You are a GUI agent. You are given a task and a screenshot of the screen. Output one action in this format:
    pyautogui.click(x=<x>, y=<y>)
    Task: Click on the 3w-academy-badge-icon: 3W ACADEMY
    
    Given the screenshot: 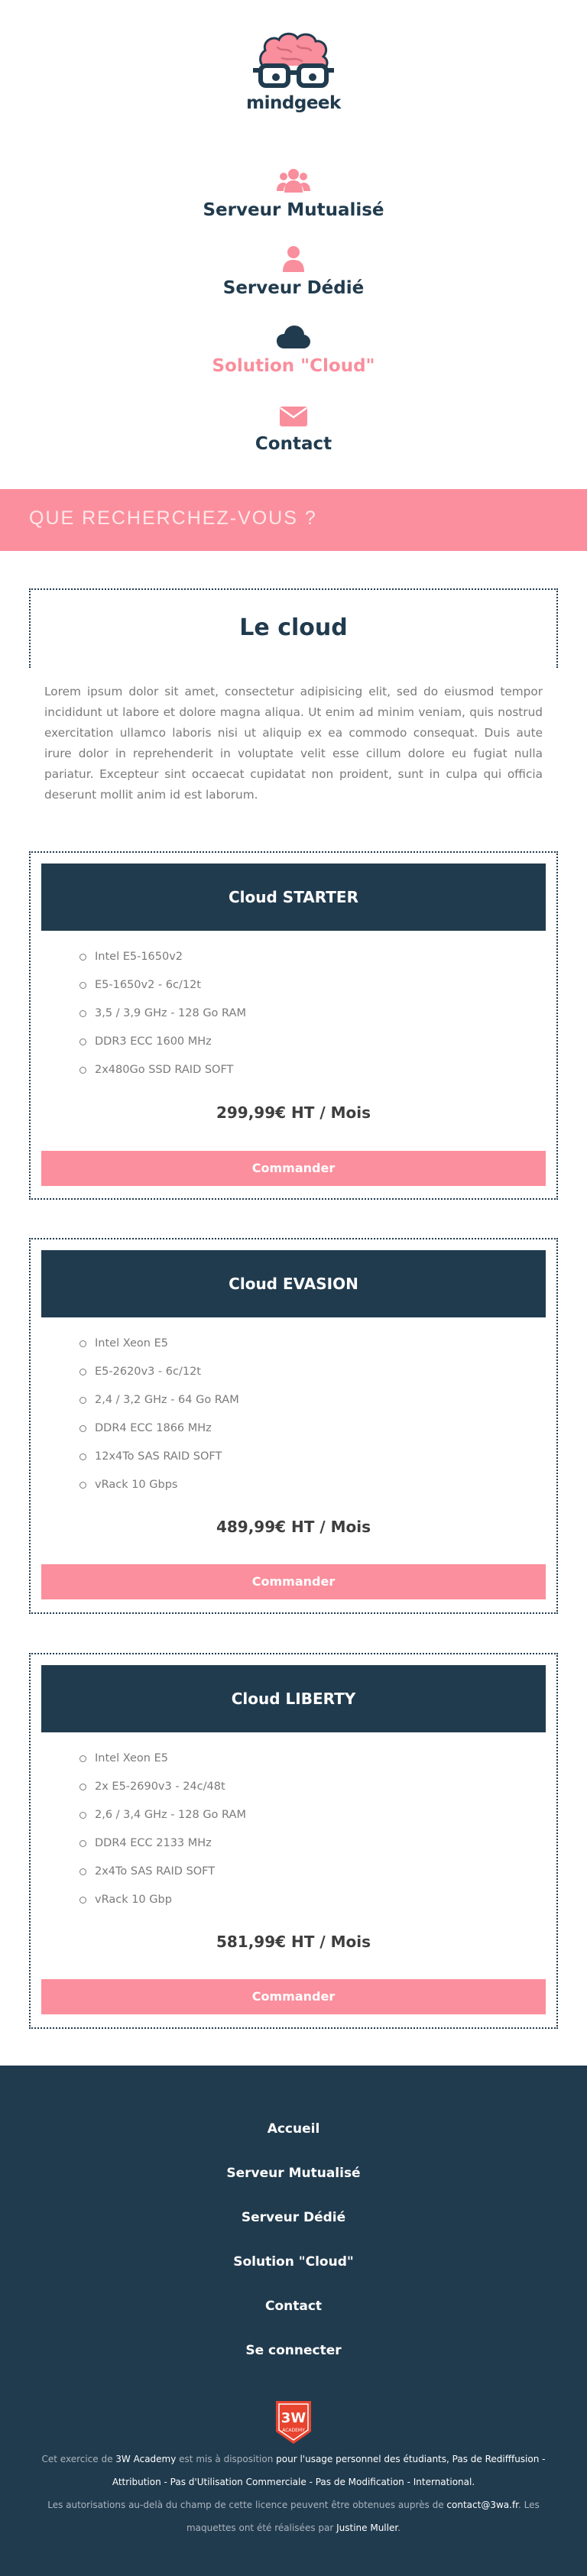 What is the action you would take?
    pyautogui.click(x=293, y=2422)
    